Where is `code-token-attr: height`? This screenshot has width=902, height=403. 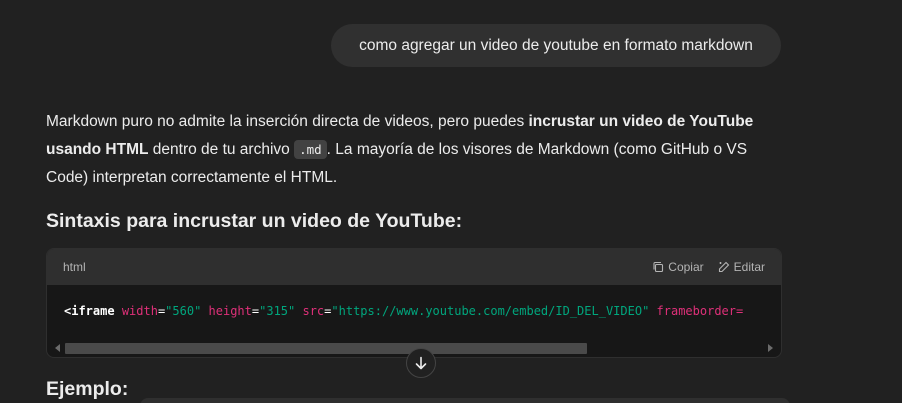
code-token-attr: height is located at coordinates (230, 311).